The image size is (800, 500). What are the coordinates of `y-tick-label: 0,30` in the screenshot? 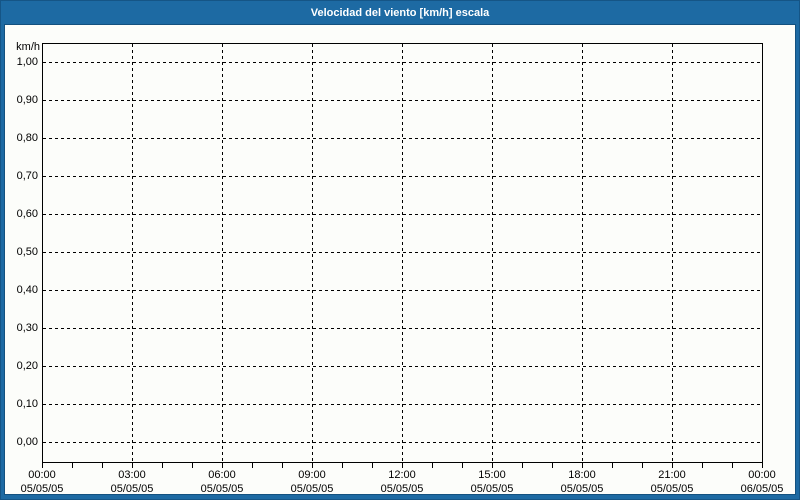 It's located at (27, 328).